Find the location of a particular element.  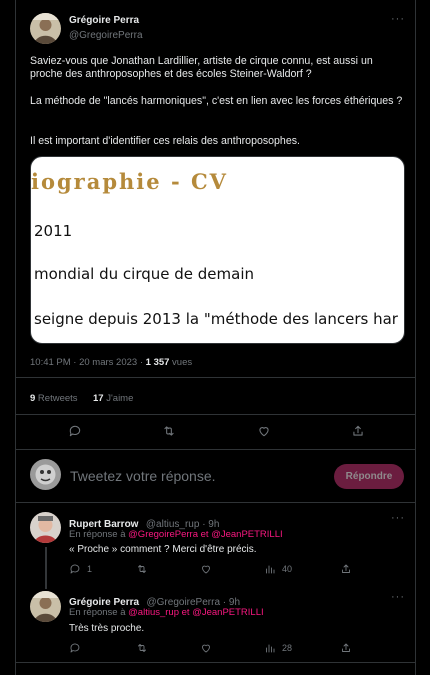

user-avatar is located at coordinates (45, 474).